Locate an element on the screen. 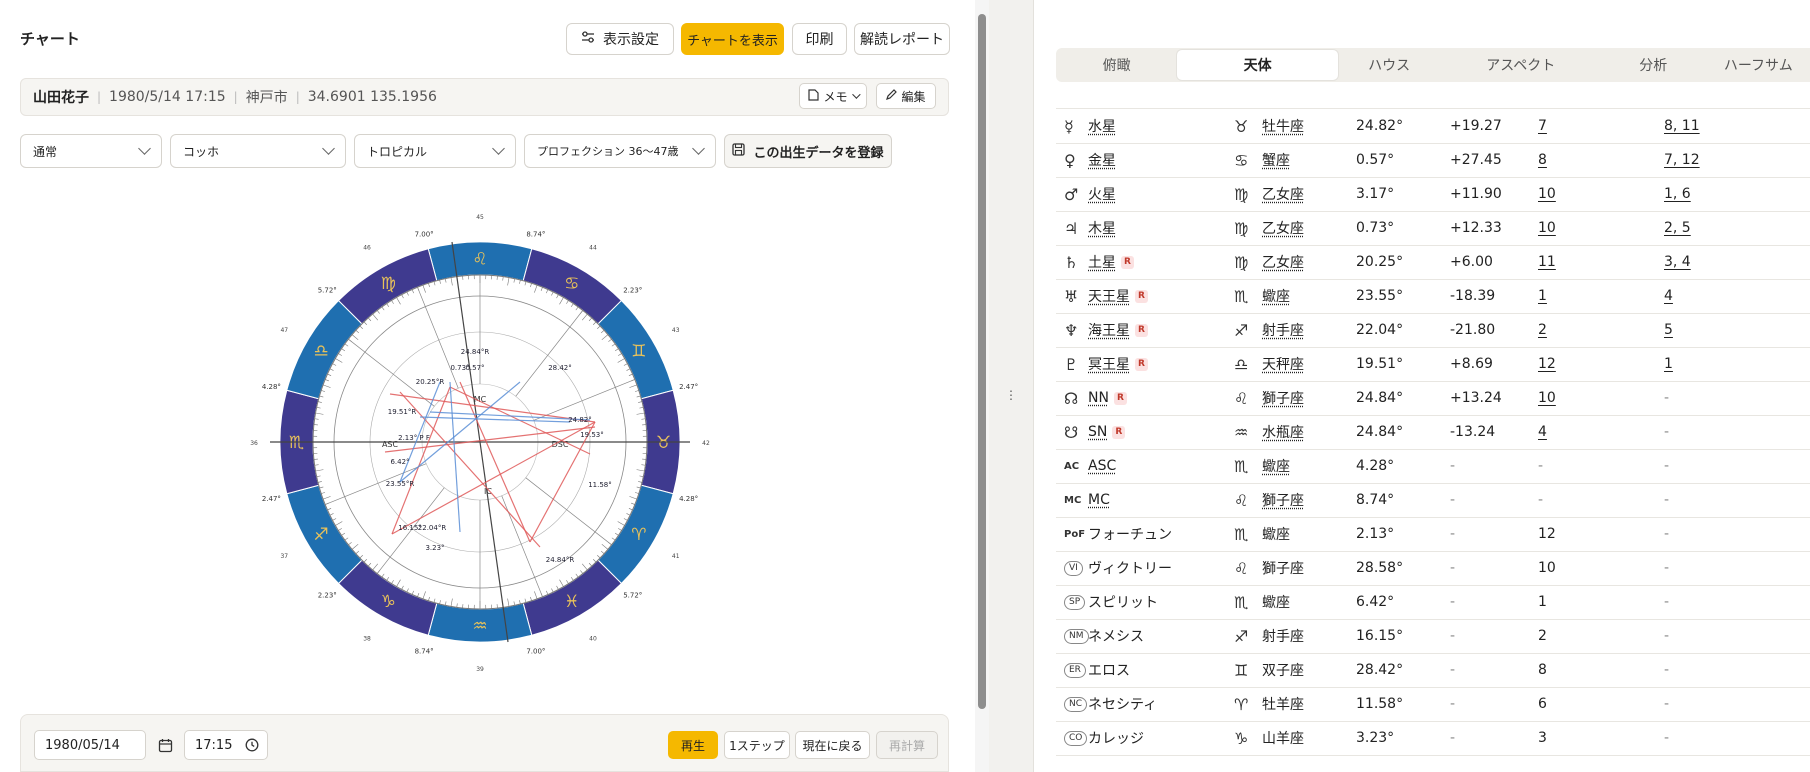 This screenshot has height=772, width=1810. body-name: フォーチュン is located at coordinates (1130, 534).